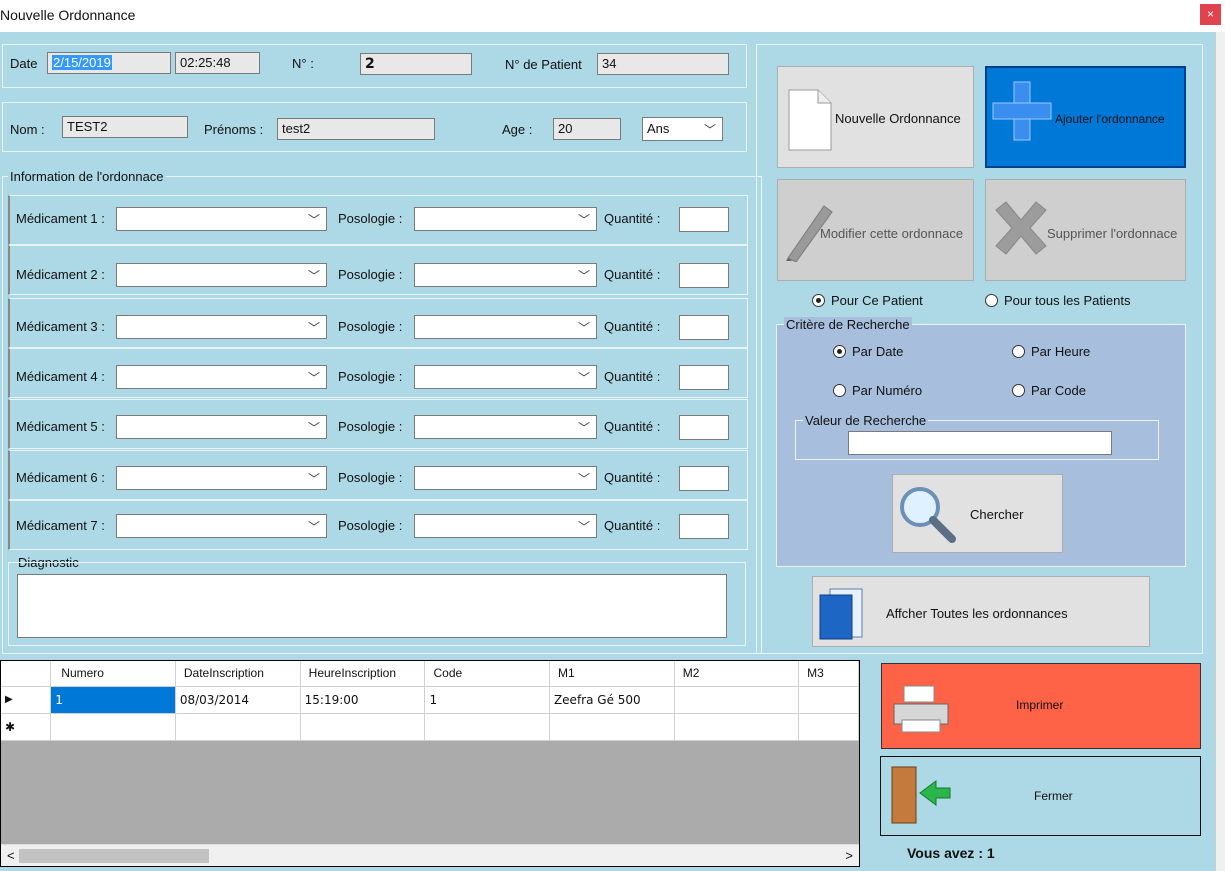  I want to click on column-header: Numero, so click(113, 674).